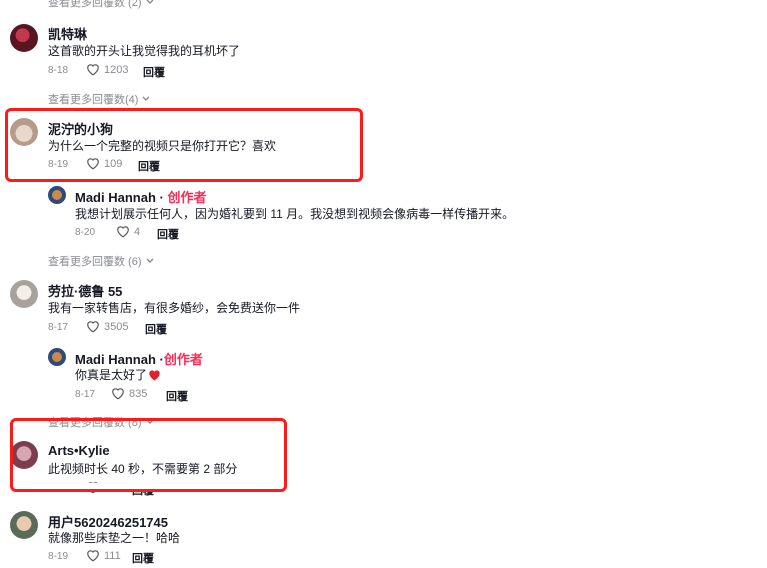  Describe the element at coordinates (85, 232) in the screenshot. I see `reply-date: 8-20` at that location.